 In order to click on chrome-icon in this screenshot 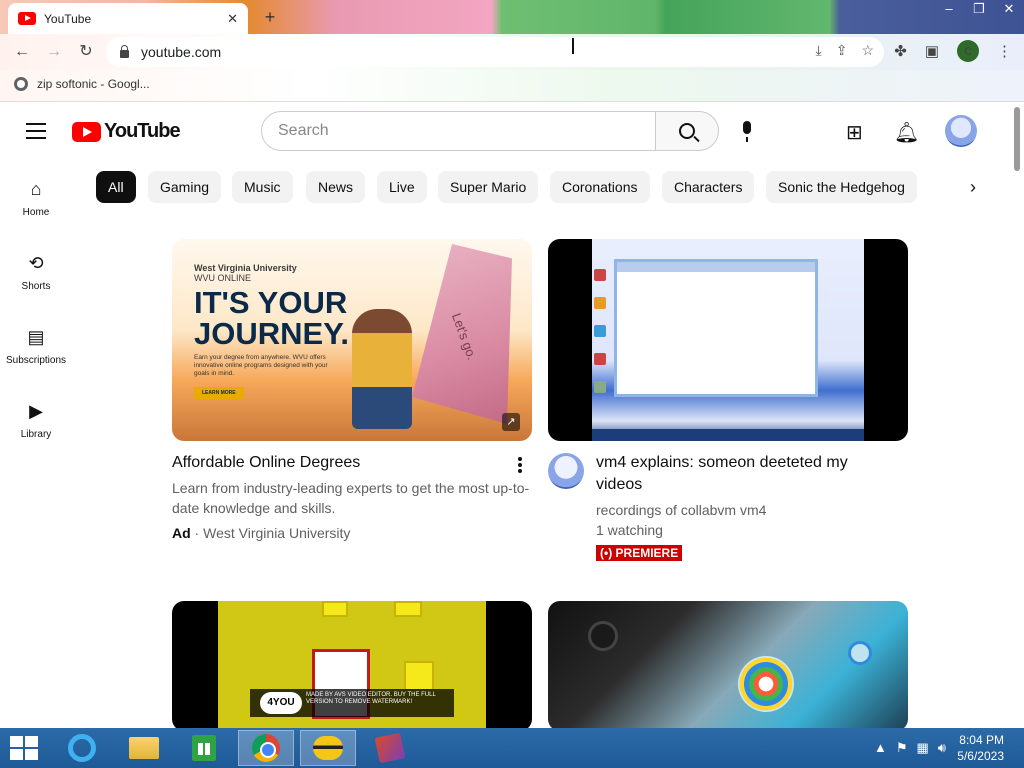, I will do `click(266, 748)`.